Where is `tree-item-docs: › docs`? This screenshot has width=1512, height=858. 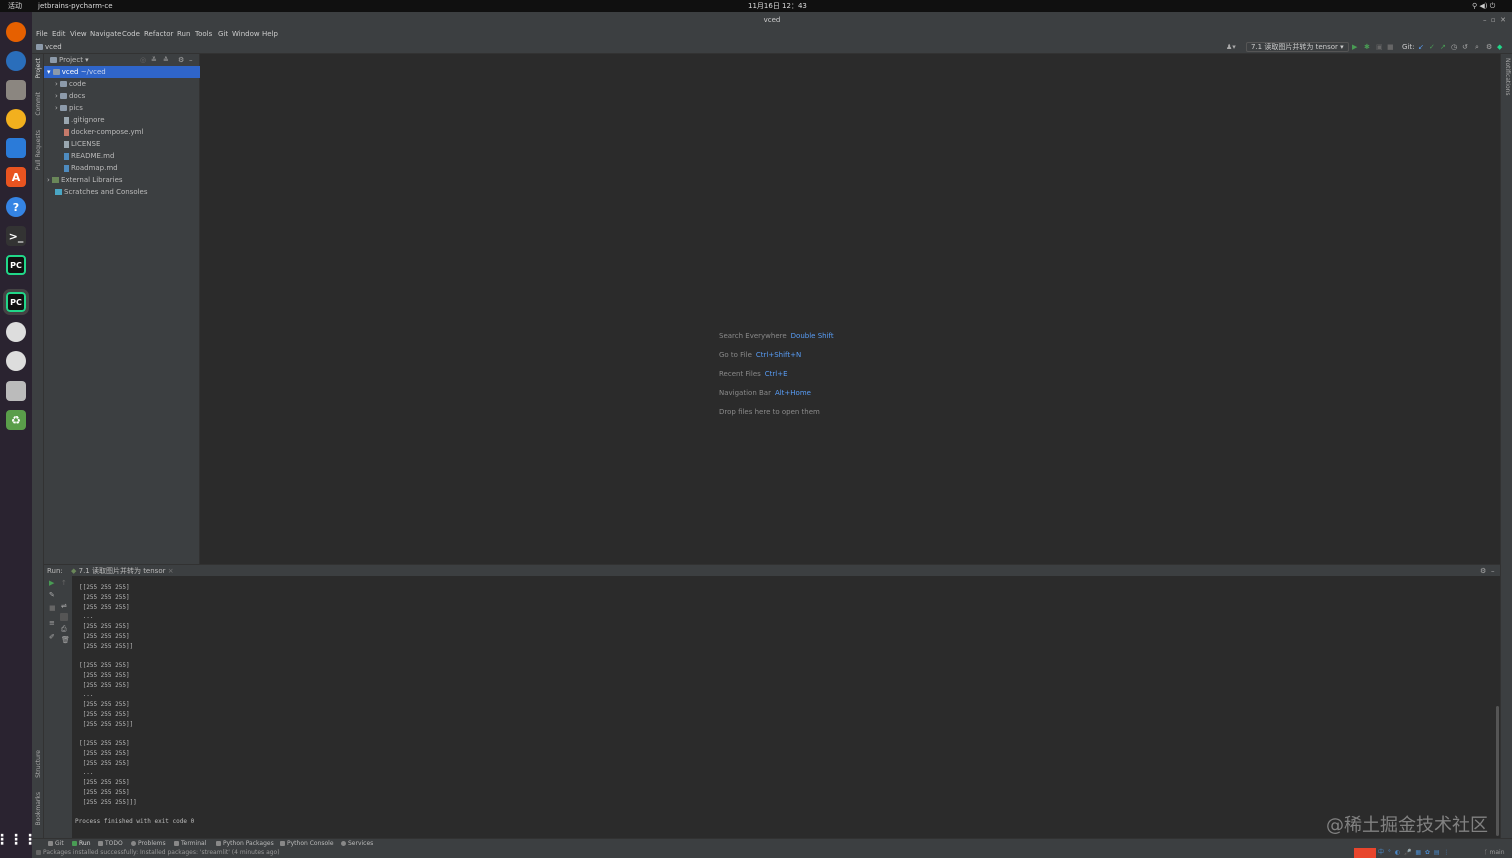 tree-item-docs: › docs is located at coordinates (122, 96).